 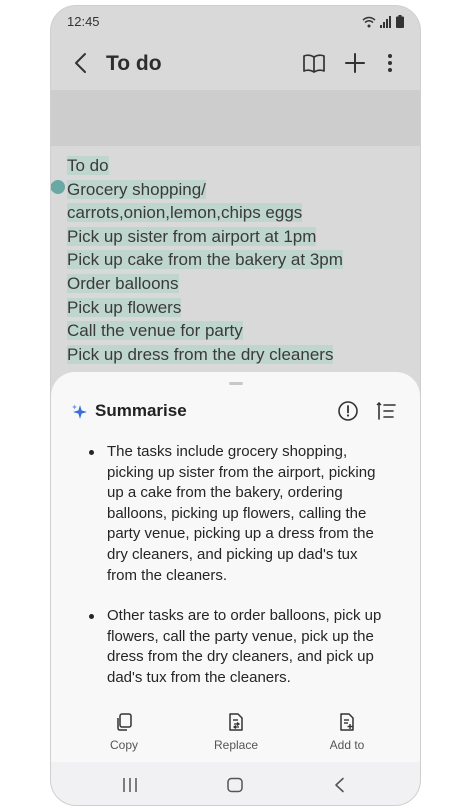 What do you see at coordinates (136, 189) in the screenshot?
I see `note-line: Grocery shopping/` at bounding box center [136, 189].